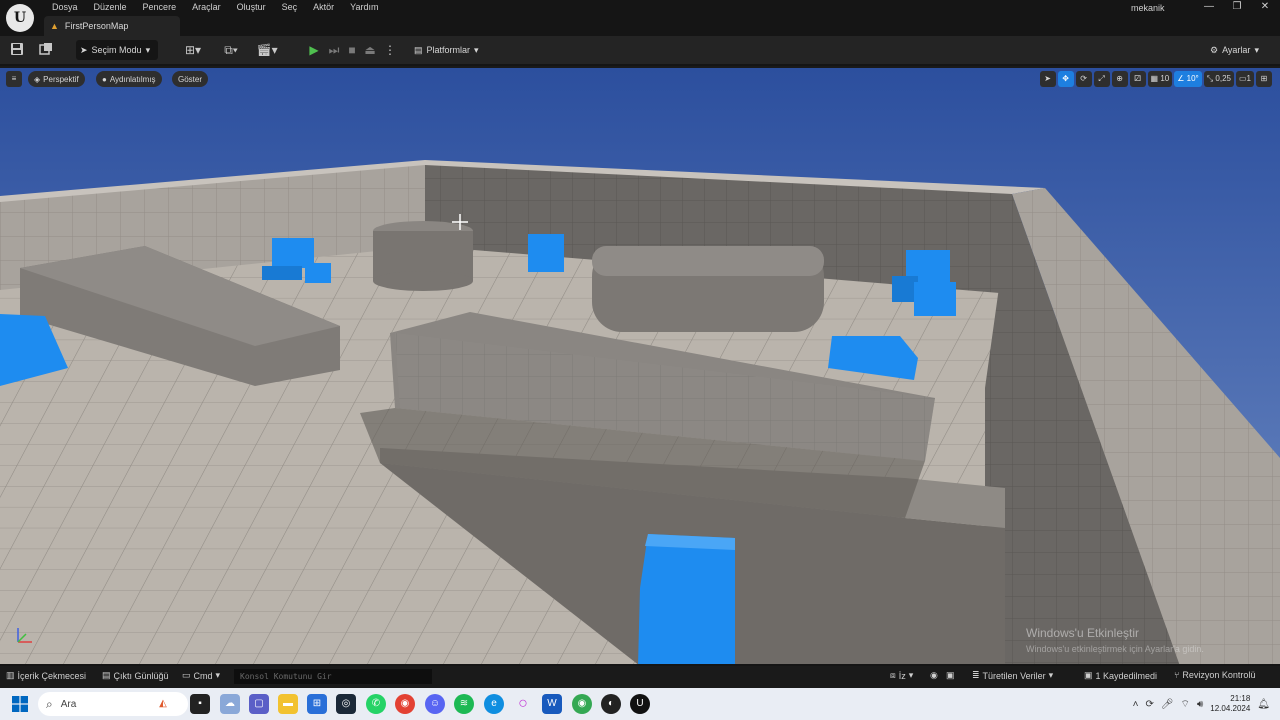 This screenshot has height=720, width=1280. I want to click on unreal-engine-logo-icon: U, so click(20, 18).